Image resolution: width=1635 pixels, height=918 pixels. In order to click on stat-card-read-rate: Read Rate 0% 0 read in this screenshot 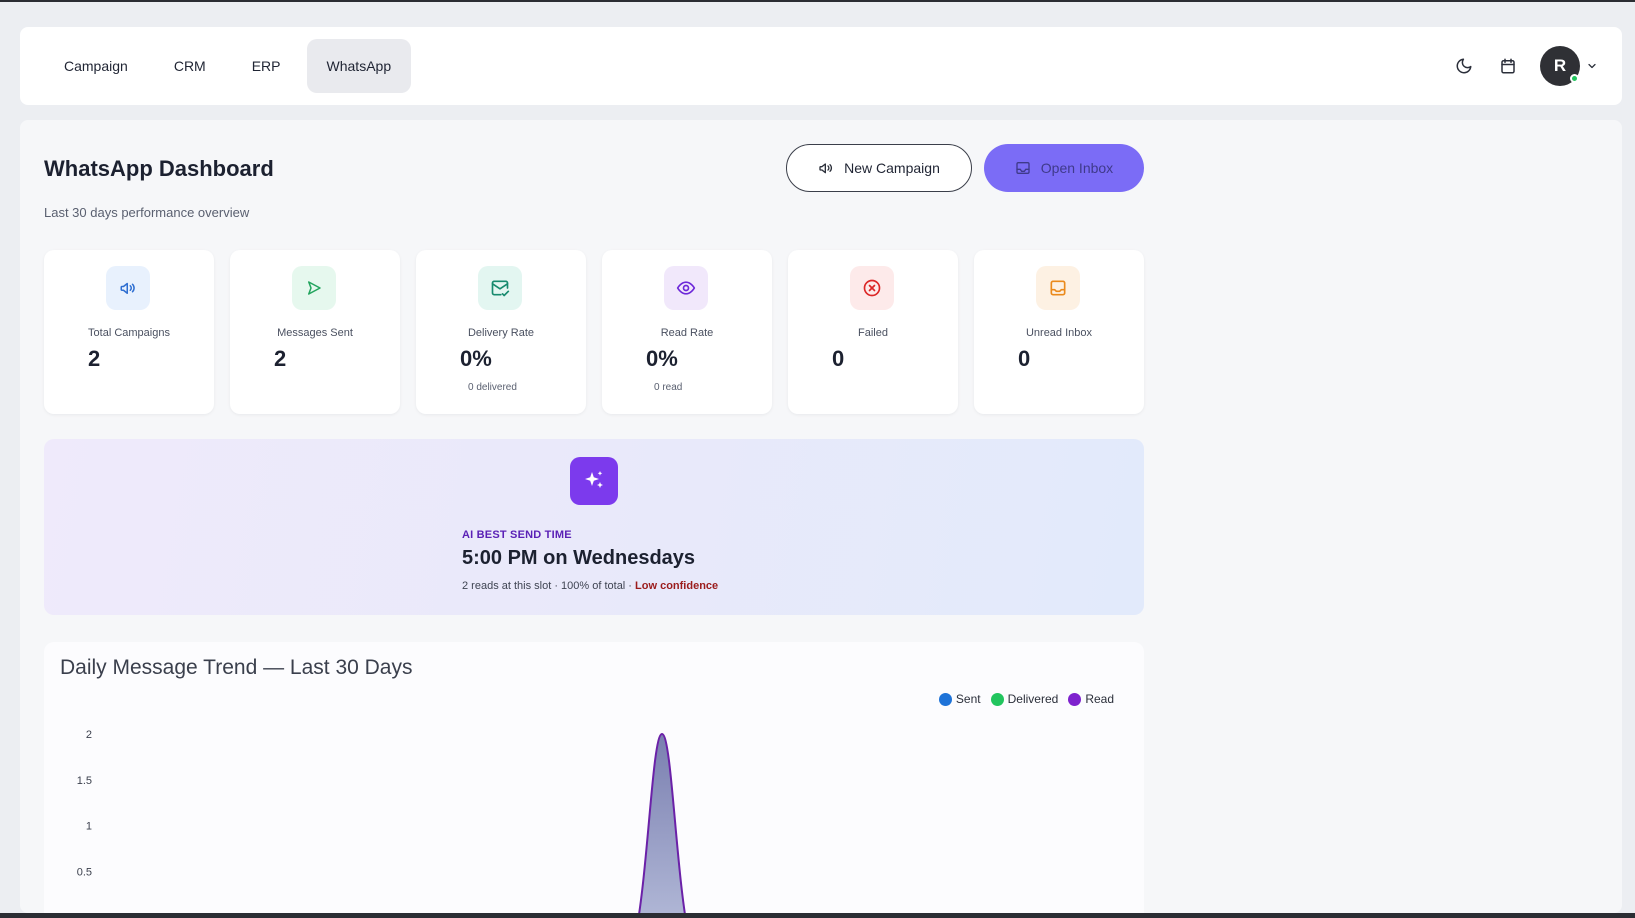, I will do `click(687, 332)`.